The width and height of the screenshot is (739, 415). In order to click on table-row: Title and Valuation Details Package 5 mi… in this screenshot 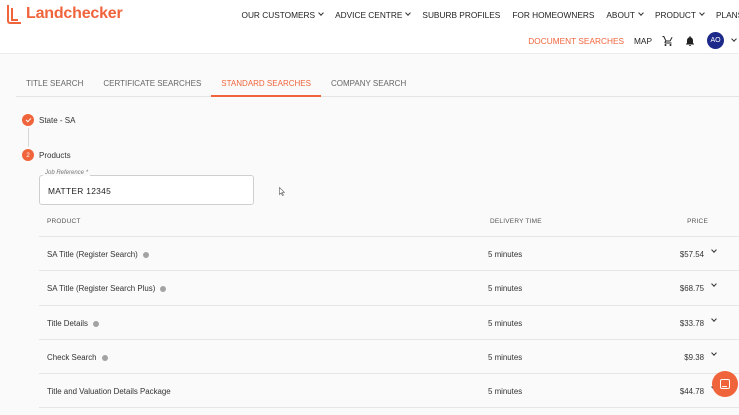, I will do `click(389, 390)`.